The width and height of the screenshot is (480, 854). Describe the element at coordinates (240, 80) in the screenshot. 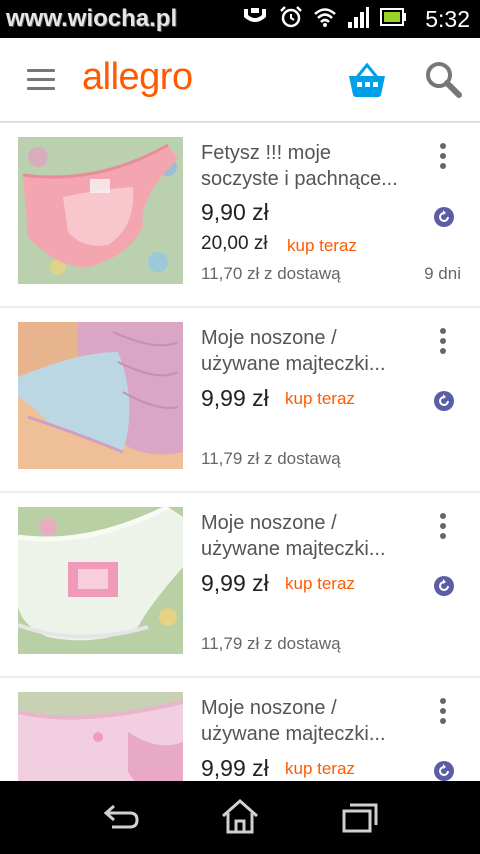

I see `app-bar: allegro` at that location.